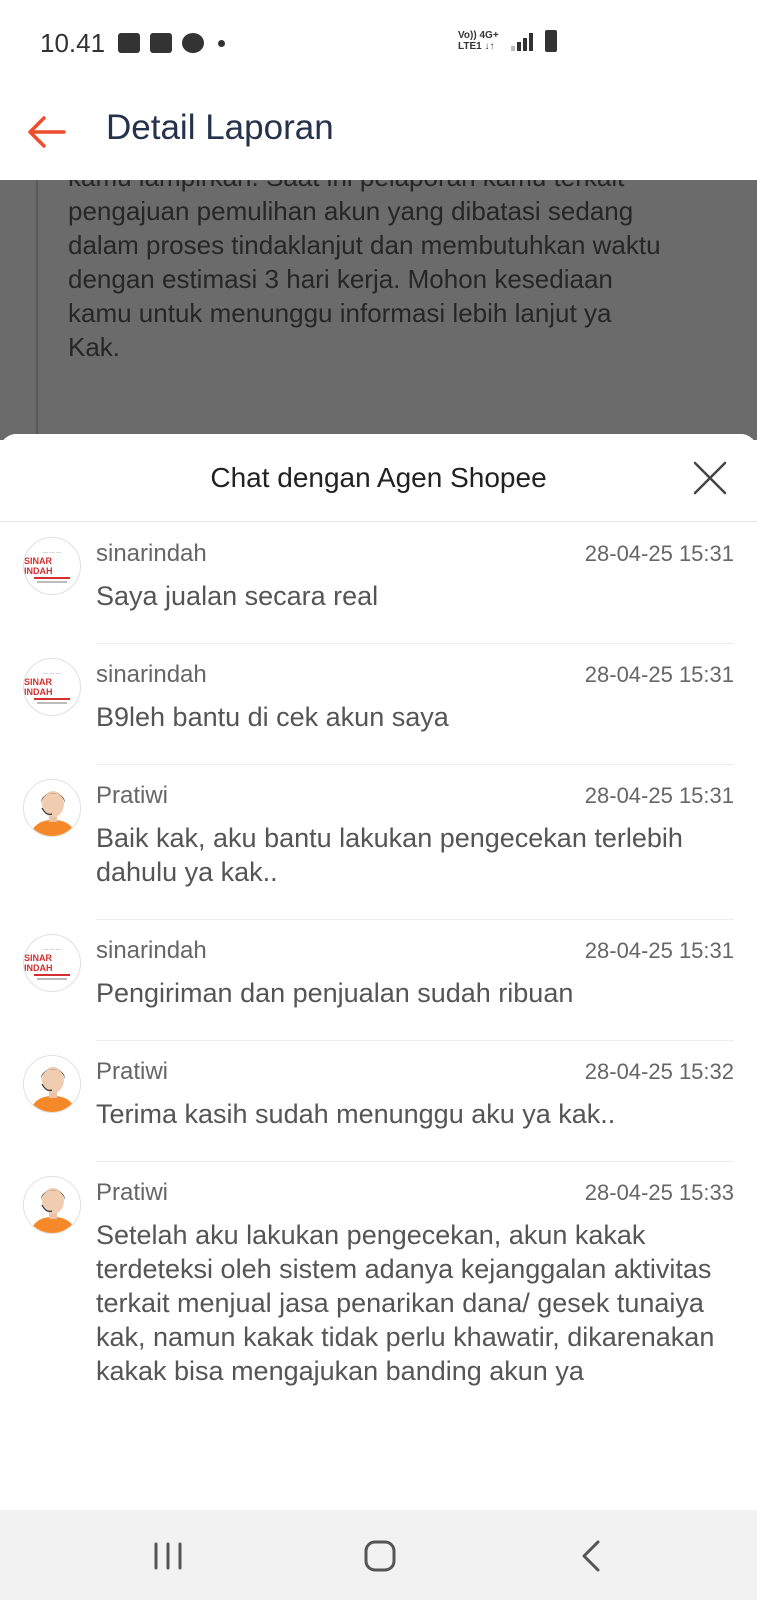  Describe the element at coordinates (521, 41) in the screenshot. I see `signal-icon` at that location.